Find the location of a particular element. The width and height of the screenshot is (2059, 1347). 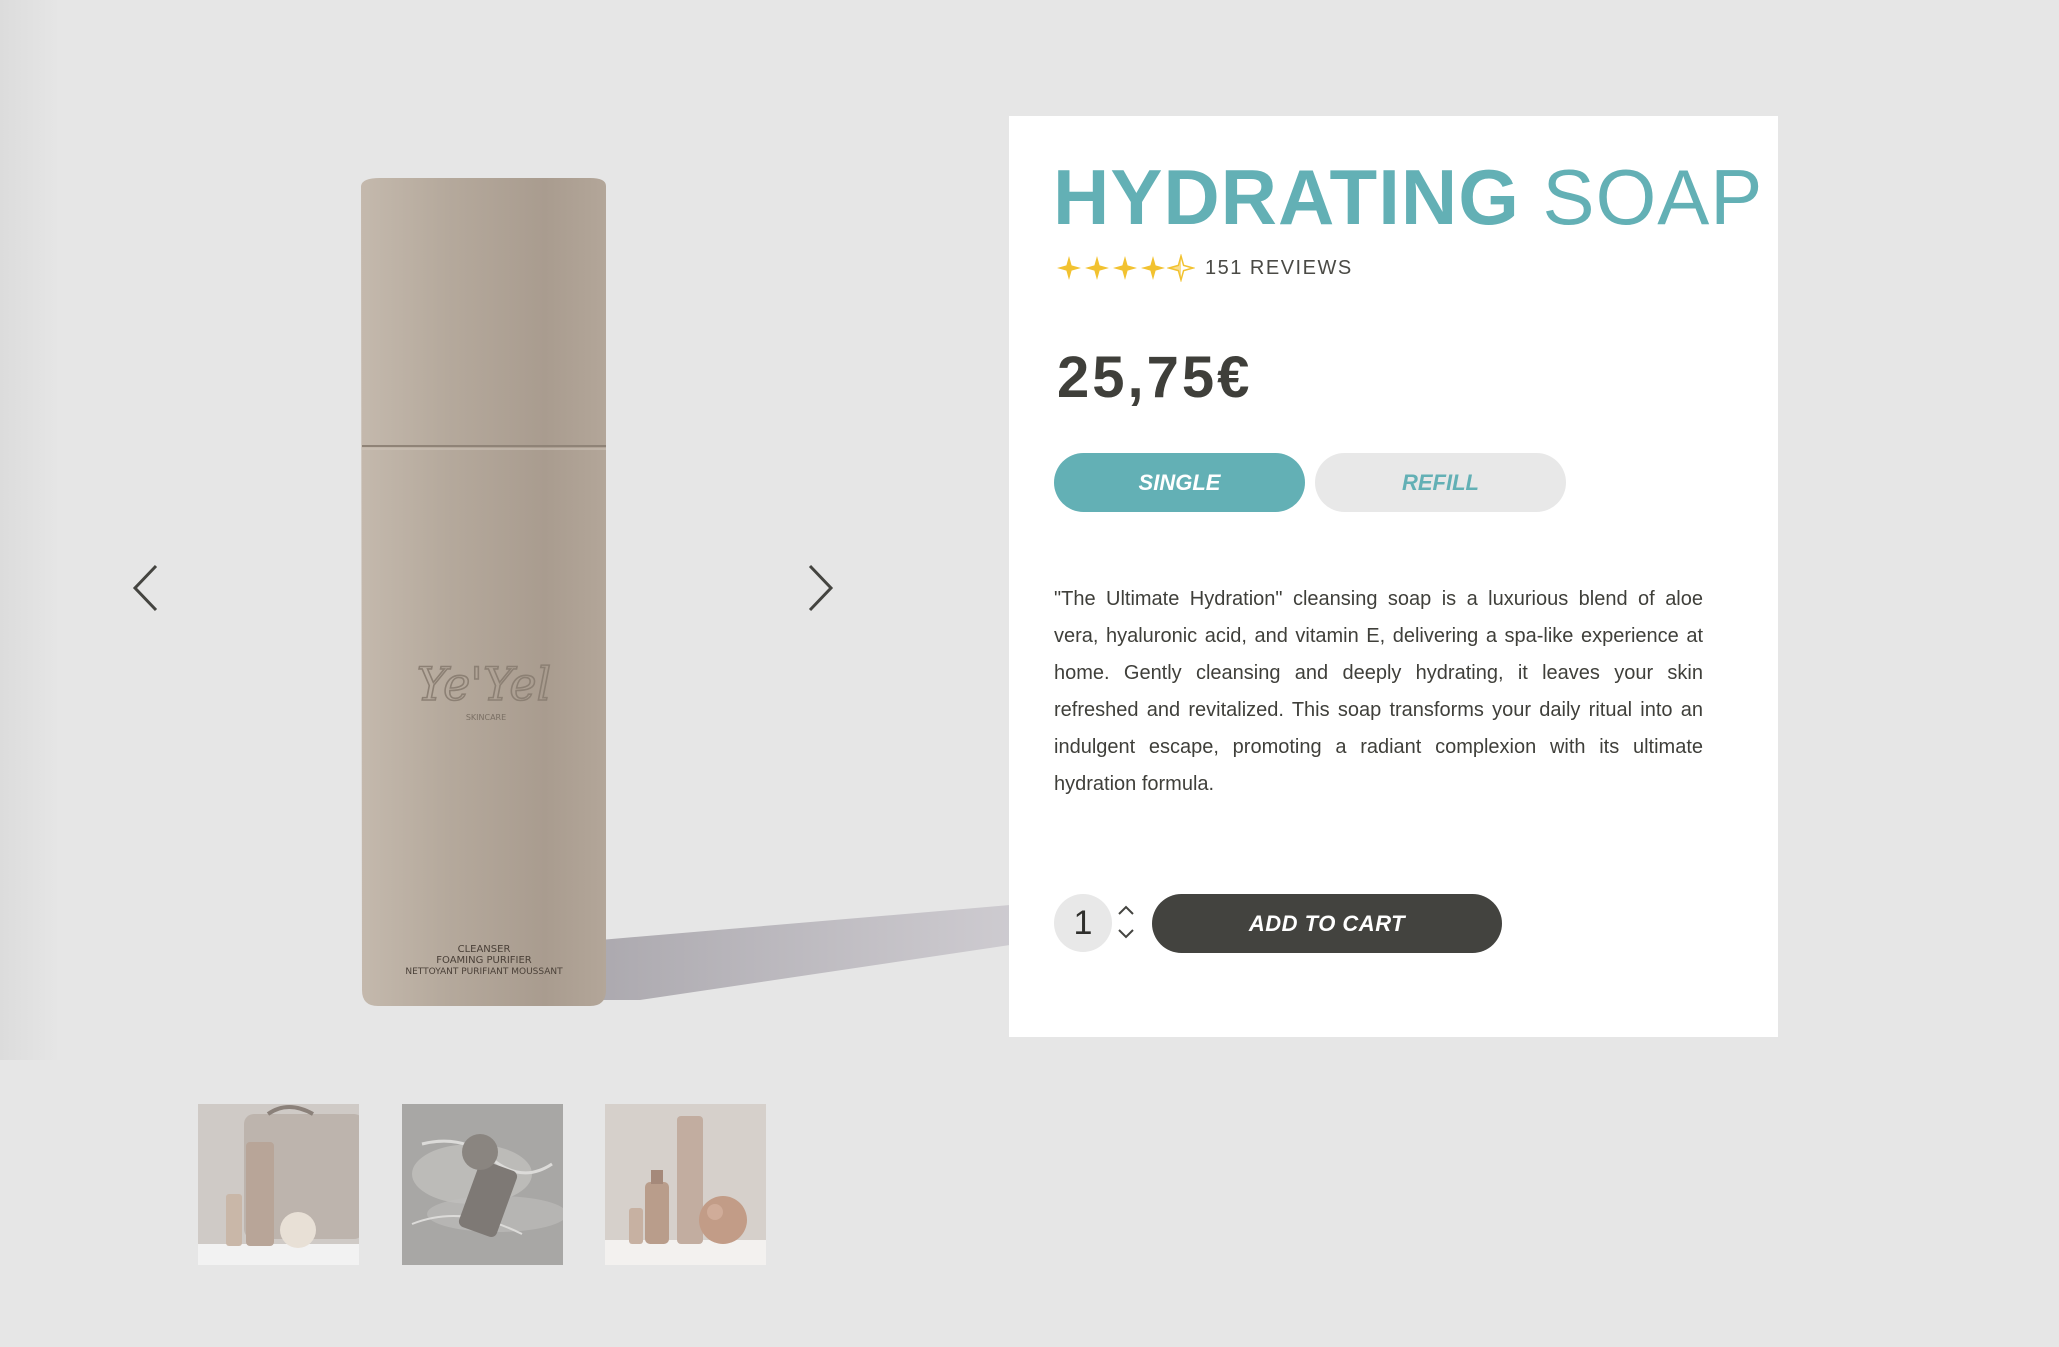

thumbnail-bottles-and-sphere is located at coordinates (685, 1184).